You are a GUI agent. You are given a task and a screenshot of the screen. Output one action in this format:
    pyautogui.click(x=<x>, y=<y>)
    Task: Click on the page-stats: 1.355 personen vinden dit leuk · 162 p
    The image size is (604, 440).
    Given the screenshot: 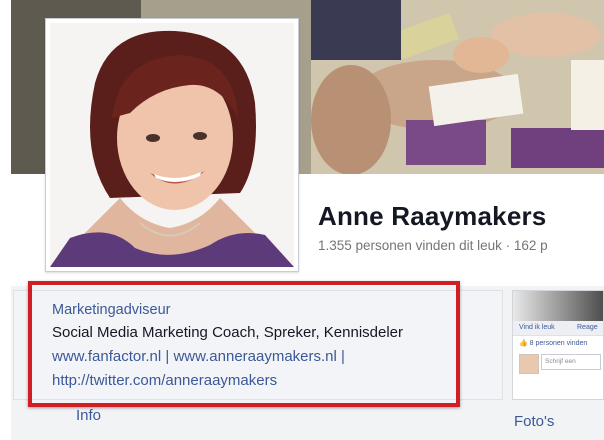 What is the action you would take?
    pyautogui.click(x=433, y=245)
    